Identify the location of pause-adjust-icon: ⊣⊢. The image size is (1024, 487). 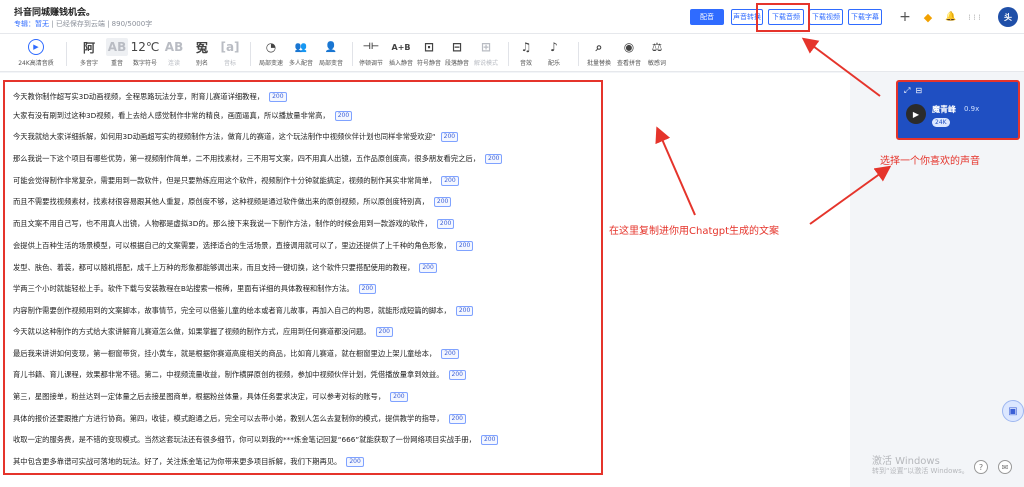
(371, 47).